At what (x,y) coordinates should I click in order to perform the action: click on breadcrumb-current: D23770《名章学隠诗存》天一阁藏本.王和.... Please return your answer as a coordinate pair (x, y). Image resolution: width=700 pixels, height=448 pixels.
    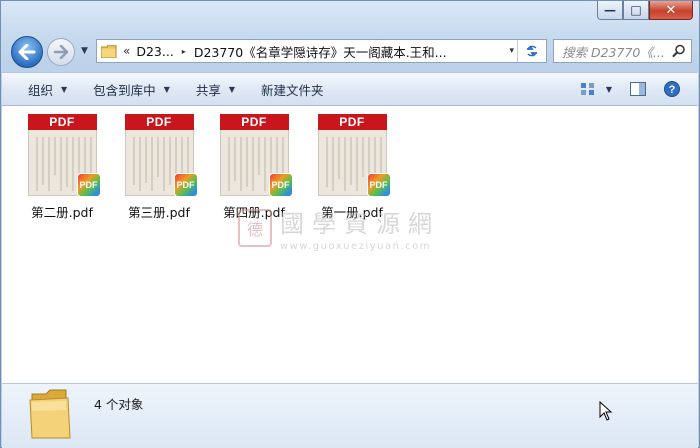
    Looking at the image, I should click on (320, 51).